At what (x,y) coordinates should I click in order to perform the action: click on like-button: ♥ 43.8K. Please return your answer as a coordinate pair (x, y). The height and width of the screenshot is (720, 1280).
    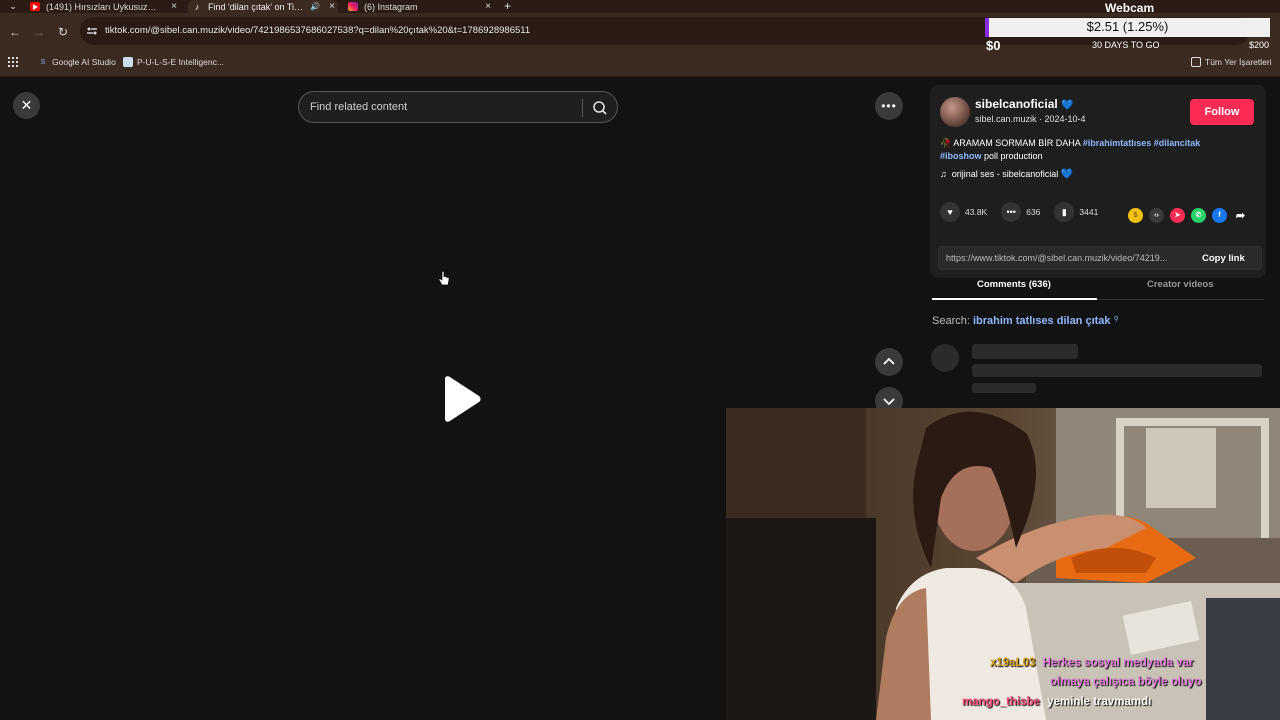
    Looking at the image, I should click on (963, 212).